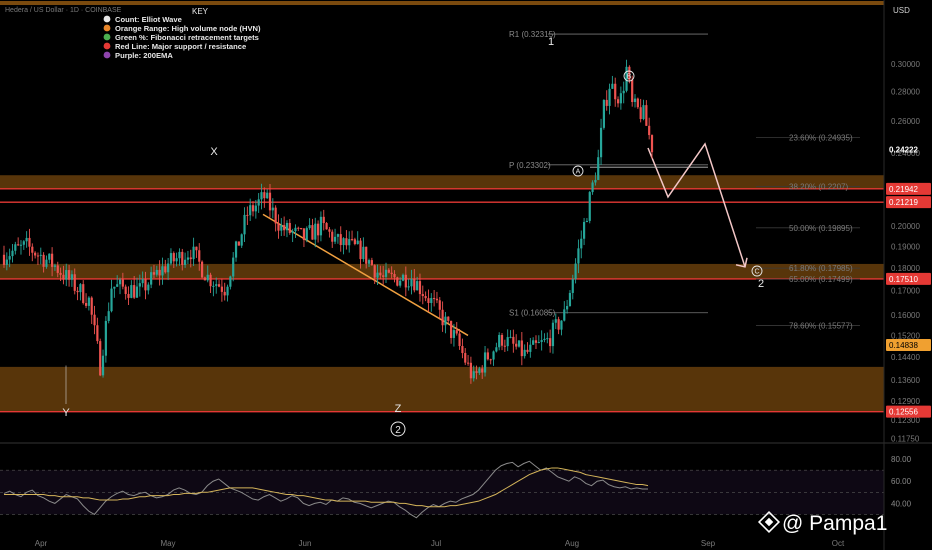  Describe the element at coordinates (187, 37) in the screenshot. I see `key-item-label: Green %: Fibonacci retracement targets` at that location.